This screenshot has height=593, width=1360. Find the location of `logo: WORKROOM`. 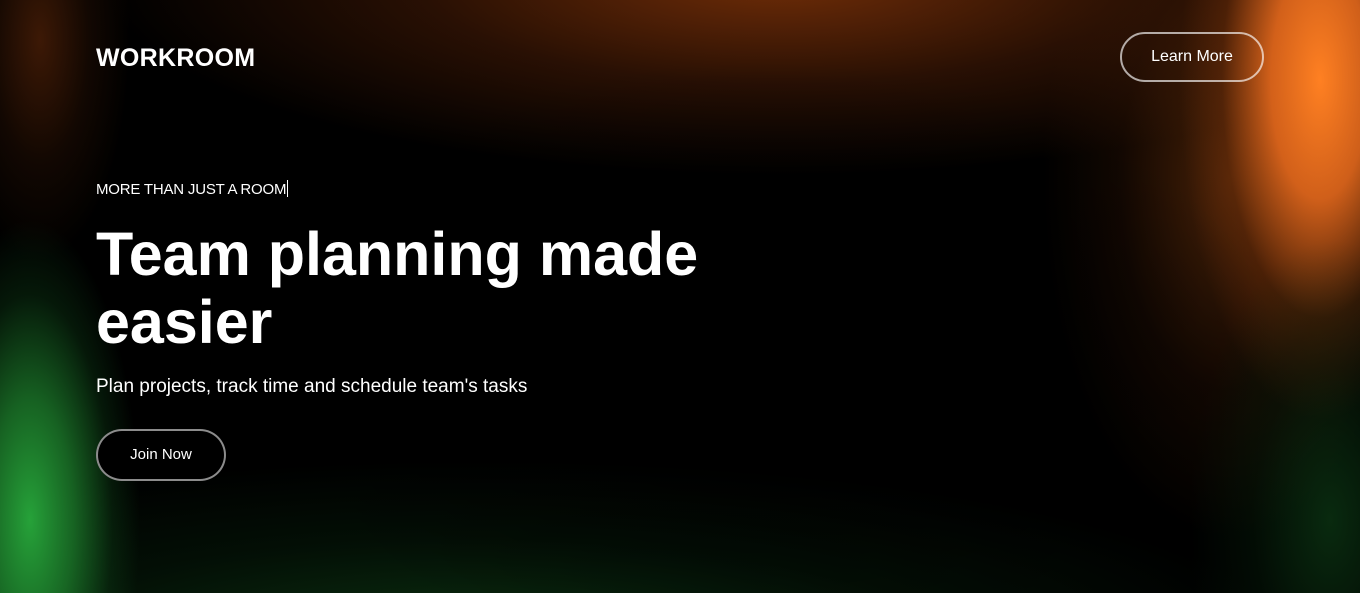

logo: WORKROOM is located at coordinates (175, 58).